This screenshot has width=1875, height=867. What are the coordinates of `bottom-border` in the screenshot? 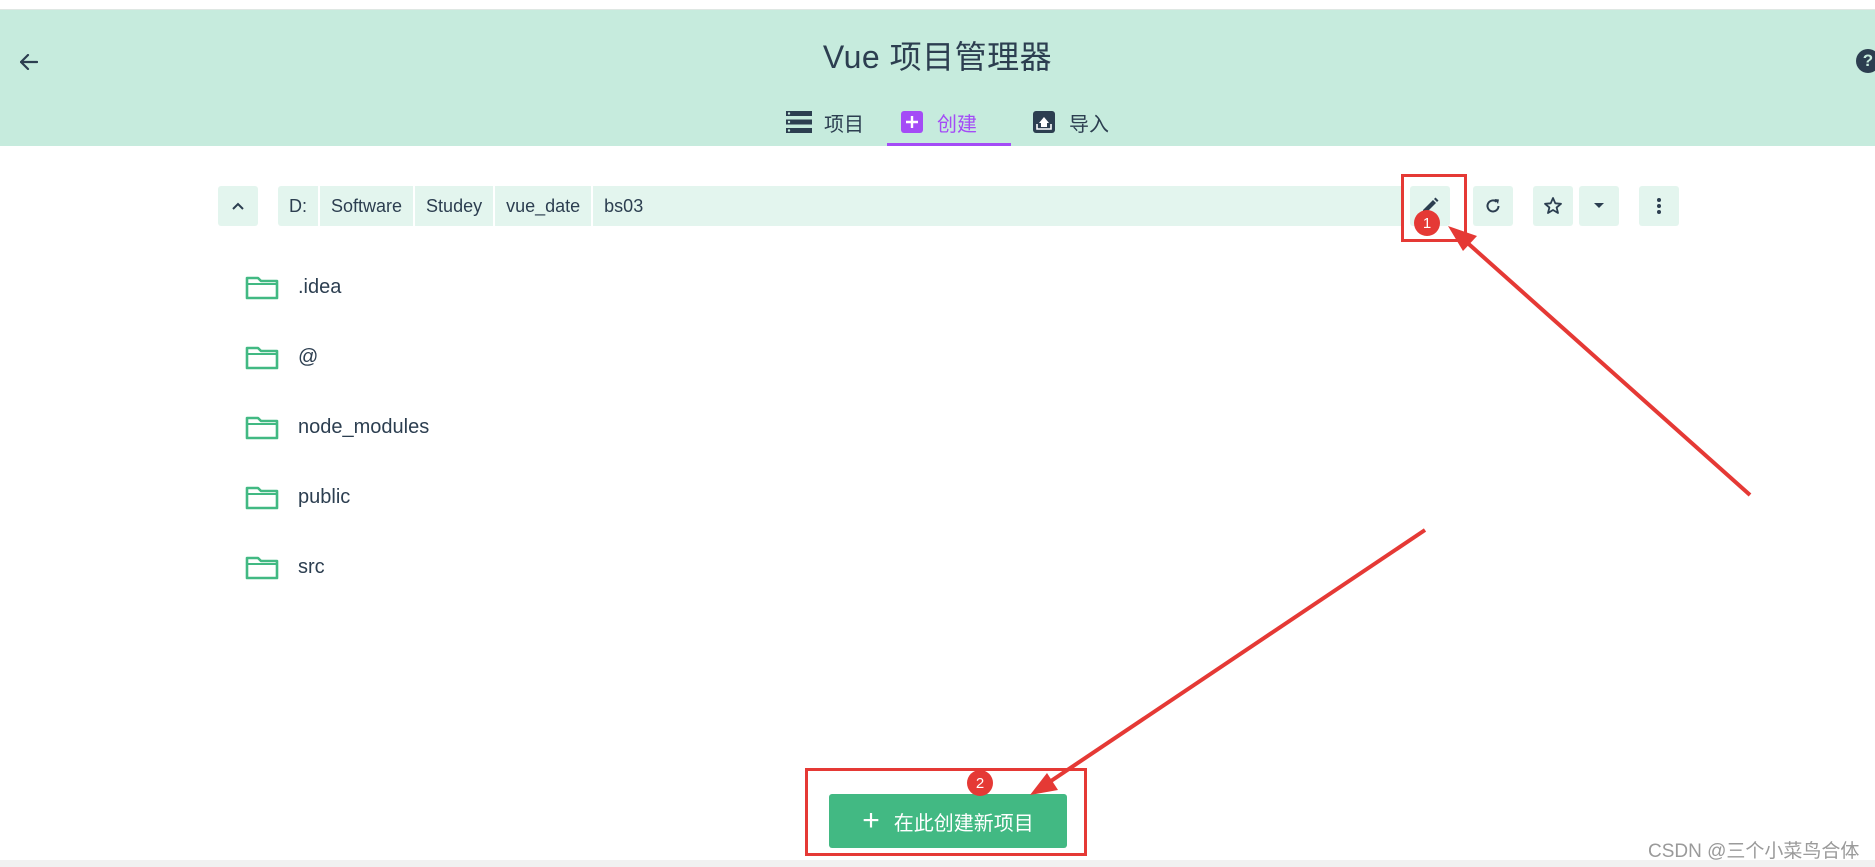 It's located at (937, 863).